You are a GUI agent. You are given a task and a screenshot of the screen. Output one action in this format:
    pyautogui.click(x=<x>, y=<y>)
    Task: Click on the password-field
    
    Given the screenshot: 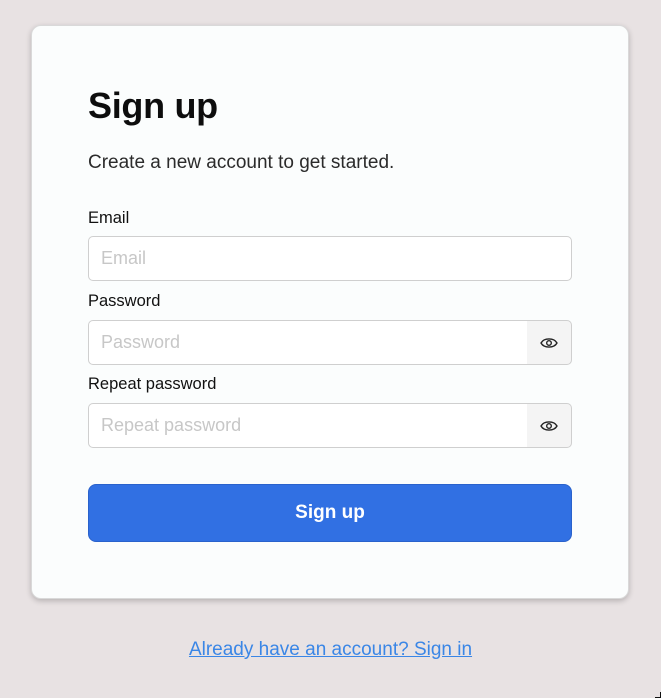 What is the action you would take?
    pyautogui.click(x=308, y=342)
    